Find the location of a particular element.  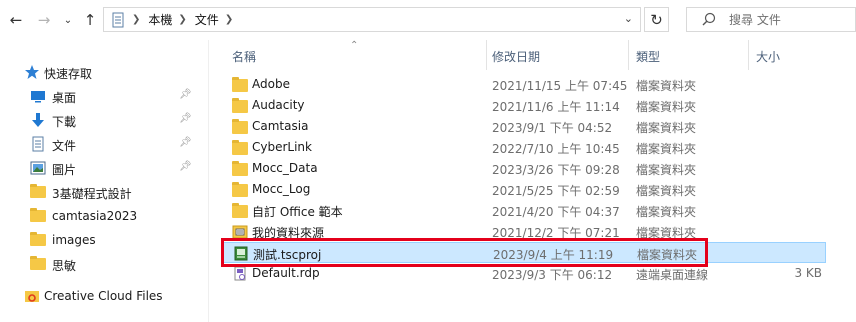

file-row-mocc-log: Mocc_Log 2021/5/25 下午 02:59 檔案資料夾 is located at coordinates (524, 189).